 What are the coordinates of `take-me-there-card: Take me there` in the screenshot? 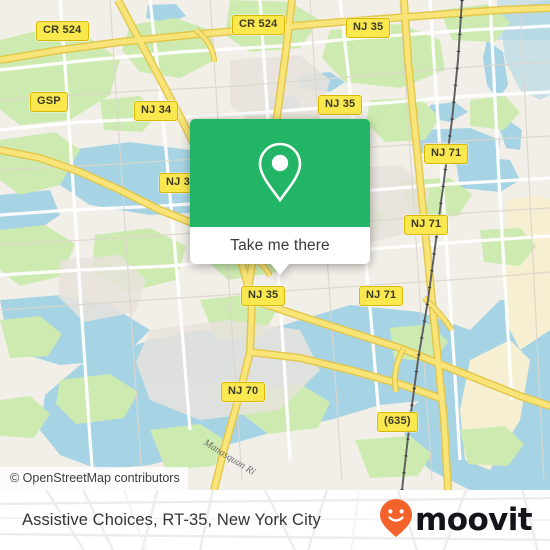 It's located at (280, 197).